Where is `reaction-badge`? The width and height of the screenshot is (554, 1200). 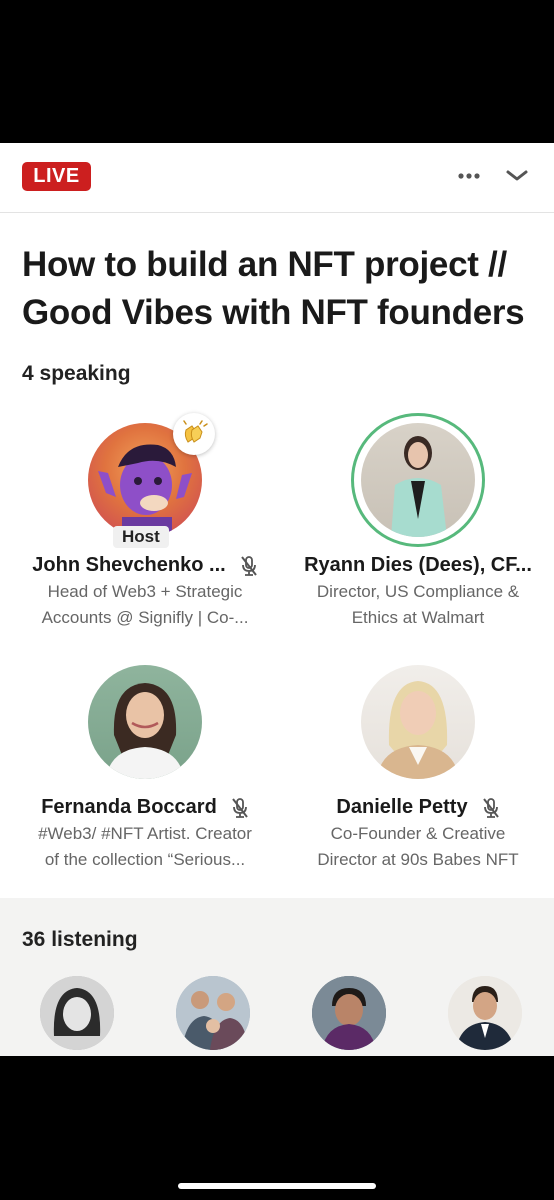
reaction-badge is located at coordinates (194, 434).